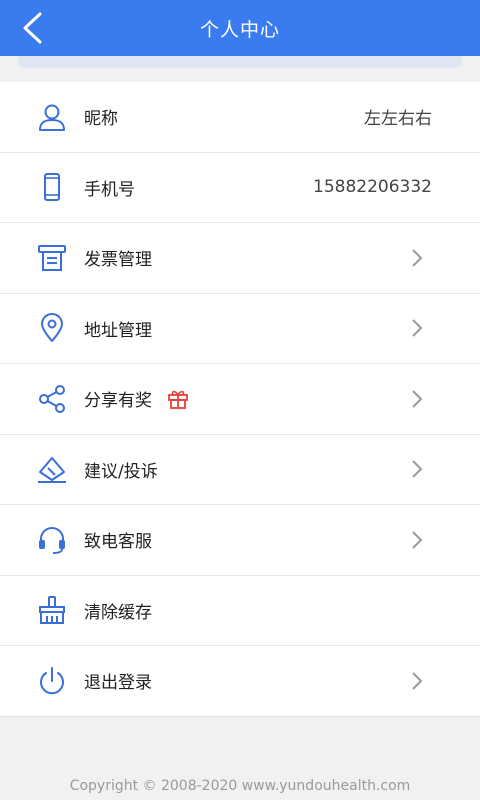 Image resolution: width=480 pixels, height=800 pixels. Describe the element at coordinates (109, 189) in the screenshot. I see `phone-label: 手机号` at that location.